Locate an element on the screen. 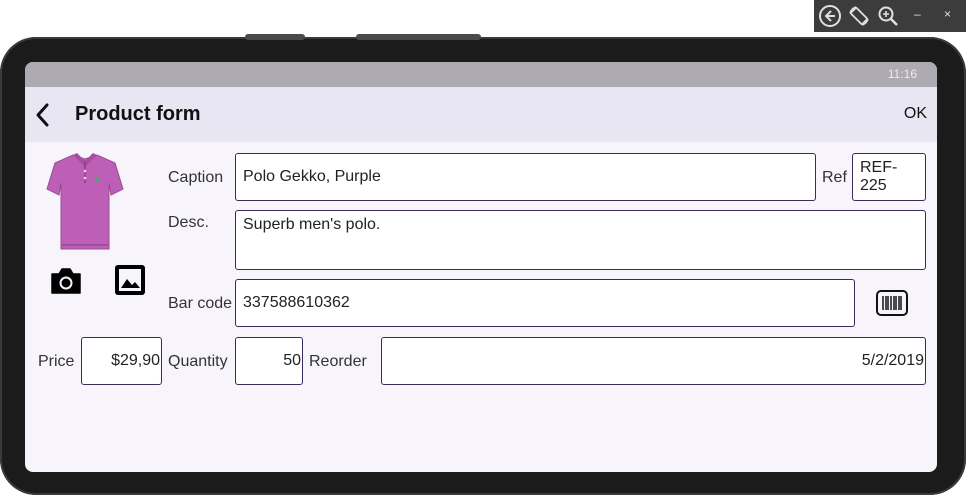  zoom-in-icon is located at coordinates (888, 16).